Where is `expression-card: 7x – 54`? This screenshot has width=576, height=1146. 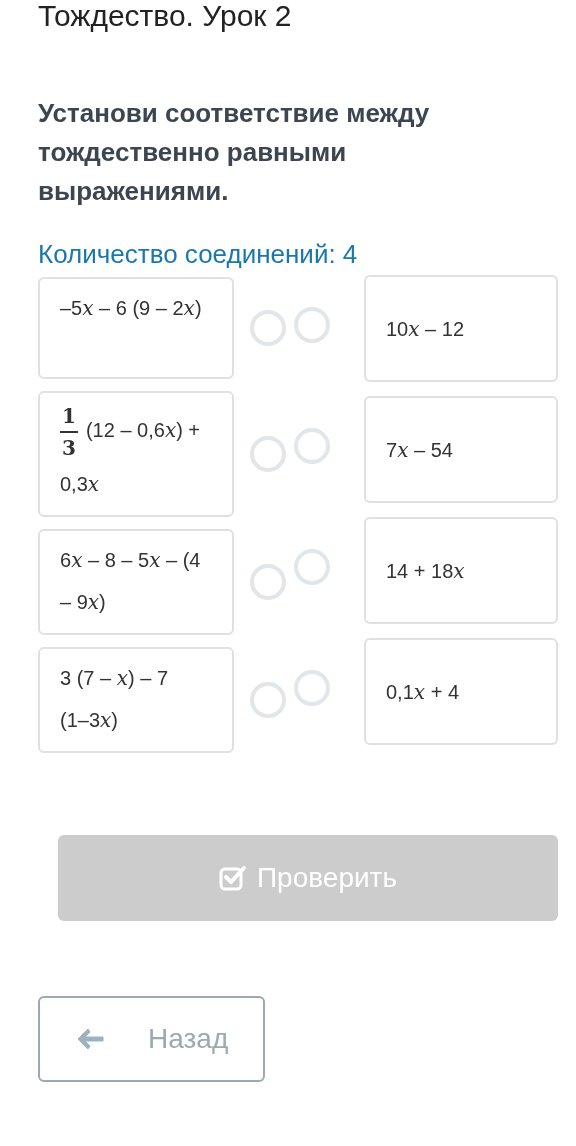 expression-card: 7x – 54 is located at coordinates (461, 449).